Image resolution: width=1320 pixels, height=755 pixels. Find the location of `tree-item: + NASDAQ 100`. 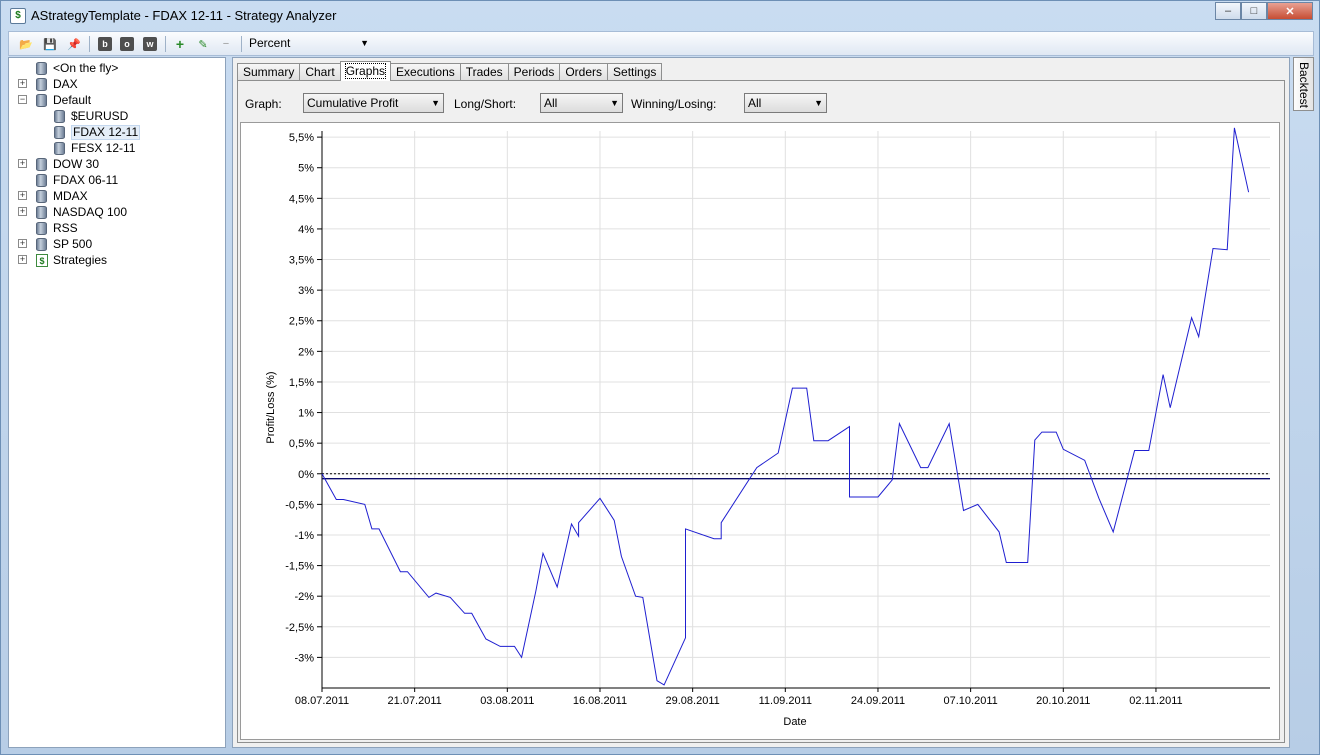

tree-item: + NASDAQ 100 is located at coordinates (73, 212).